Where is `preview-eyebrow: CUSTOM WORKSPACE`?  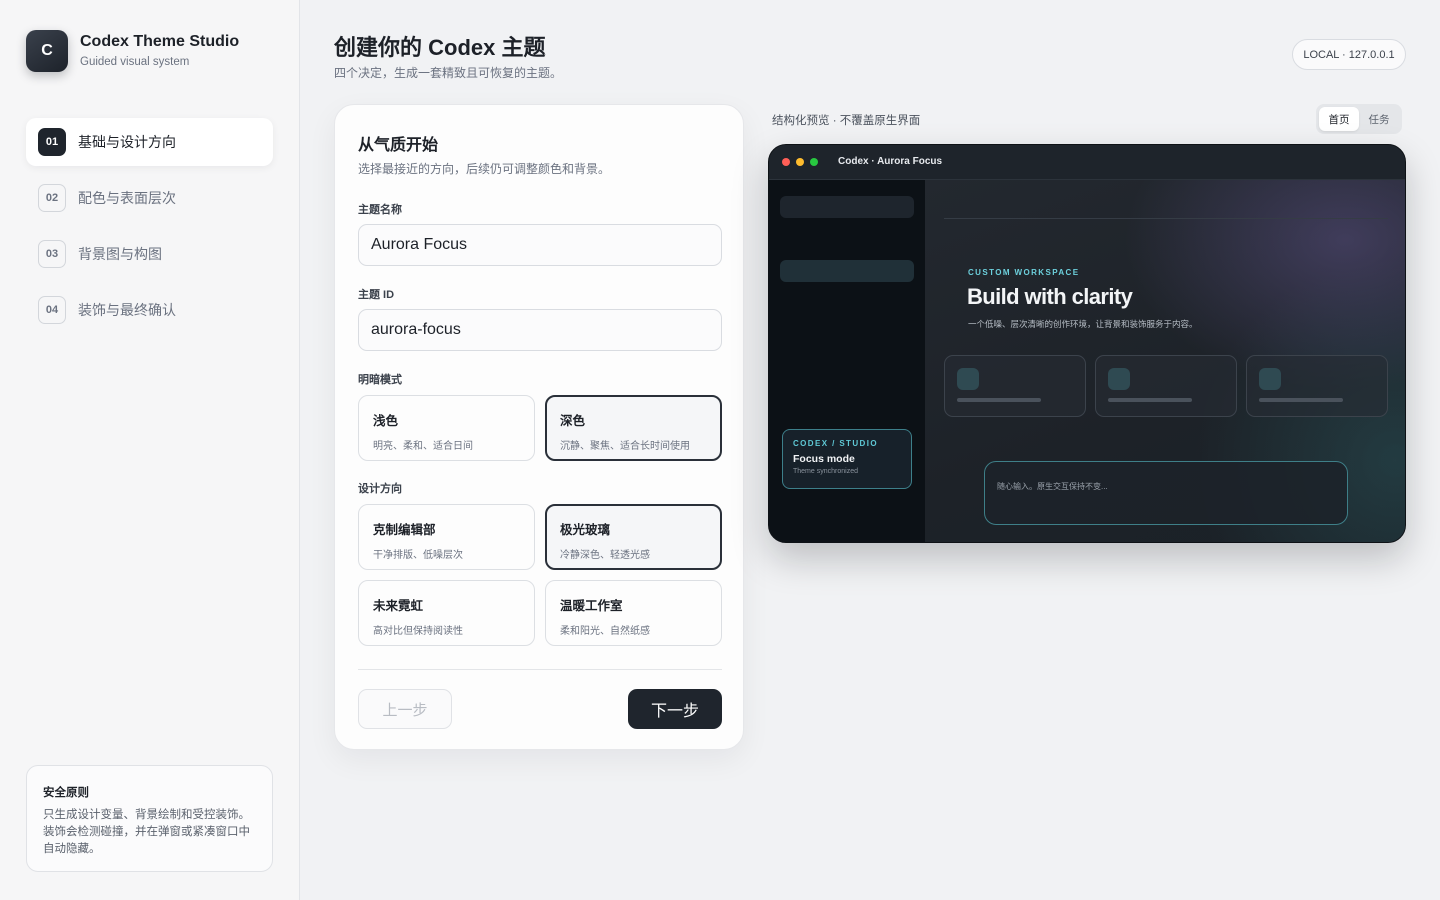
preview-eyebrow: CUSTOM WORKSPACE is located at coordinates (1024, 272).